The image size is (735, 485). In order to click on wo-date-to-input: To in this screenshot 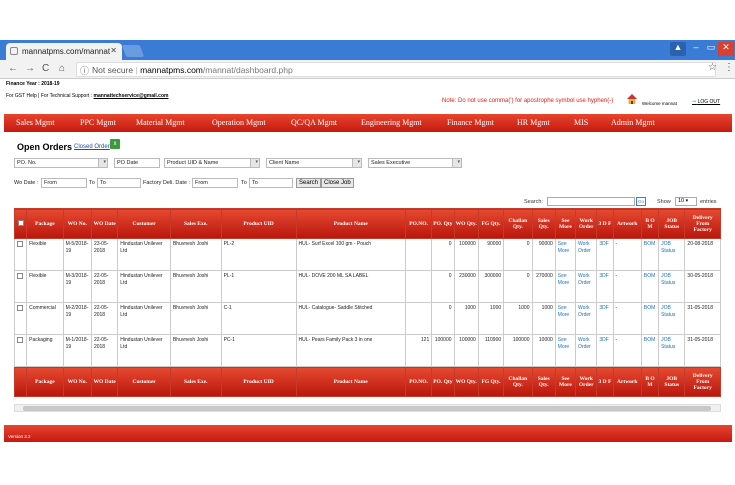, I will do `click(119, 183)`.